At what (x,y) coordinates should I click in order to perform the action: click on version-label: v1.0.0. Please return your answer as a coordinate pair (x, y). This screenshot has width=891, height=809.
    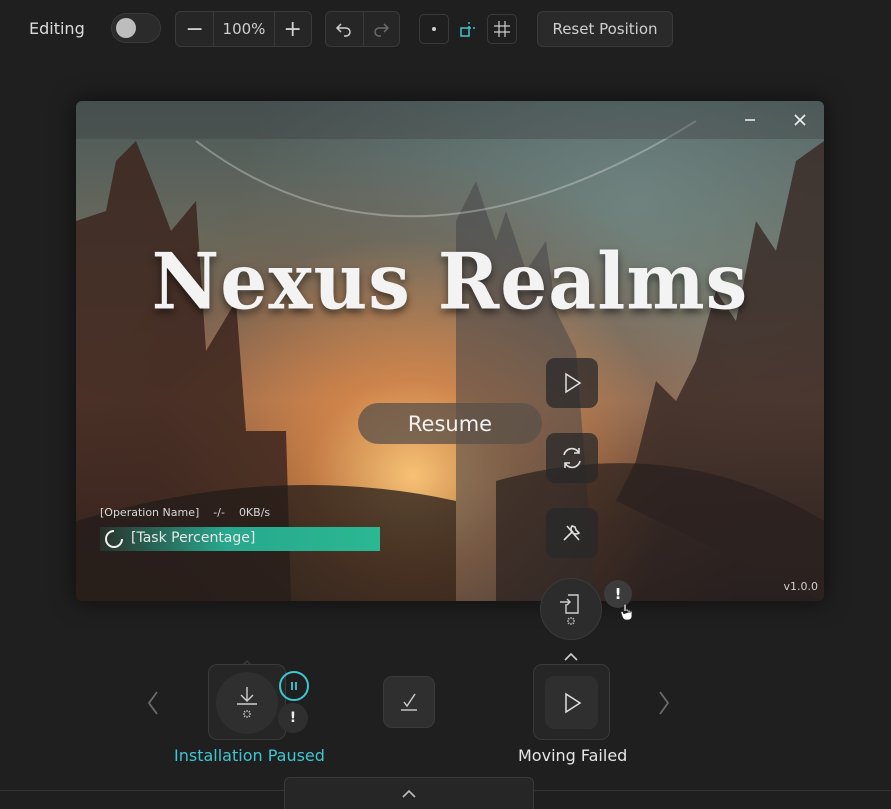
    Looking at the image, I should click on (801, 586).